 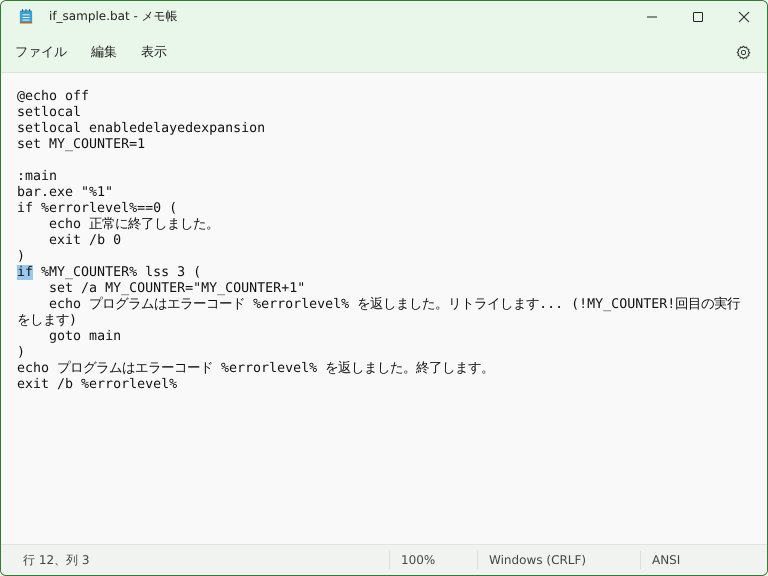 I want to click on code-line: if %MY_COUNTER% lss 3 (, so click(x=109, y=273).